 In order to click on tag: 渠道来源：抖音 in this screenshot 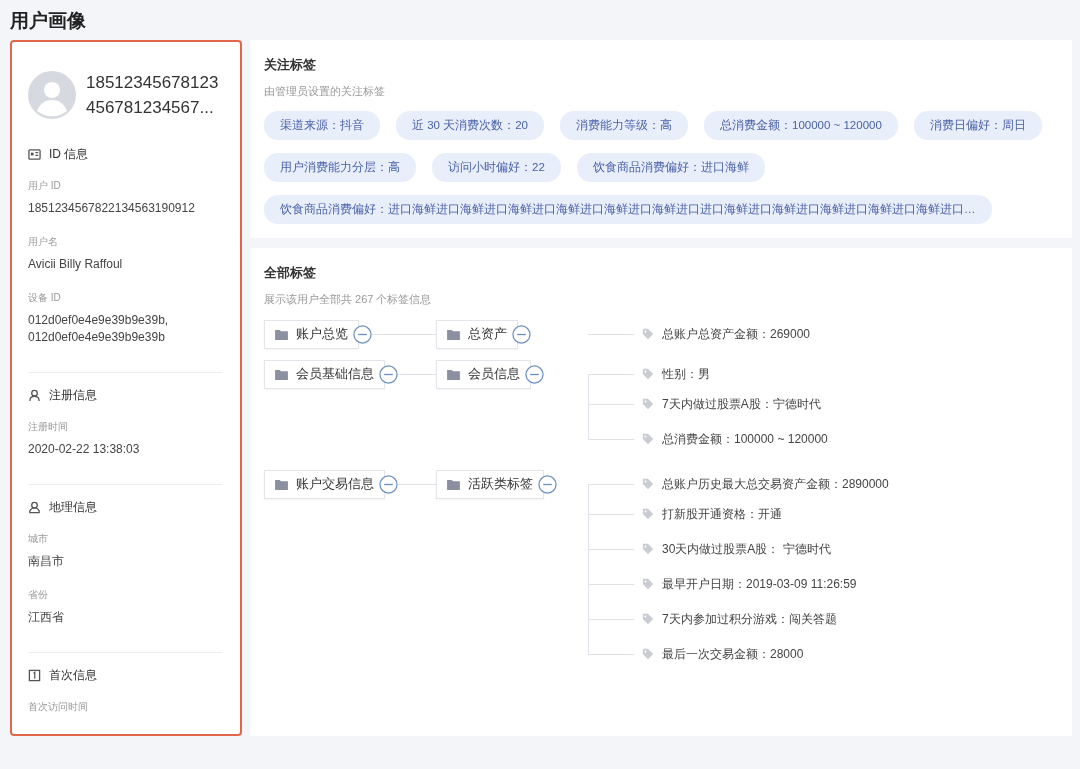, I will do `click(322, 125)`.